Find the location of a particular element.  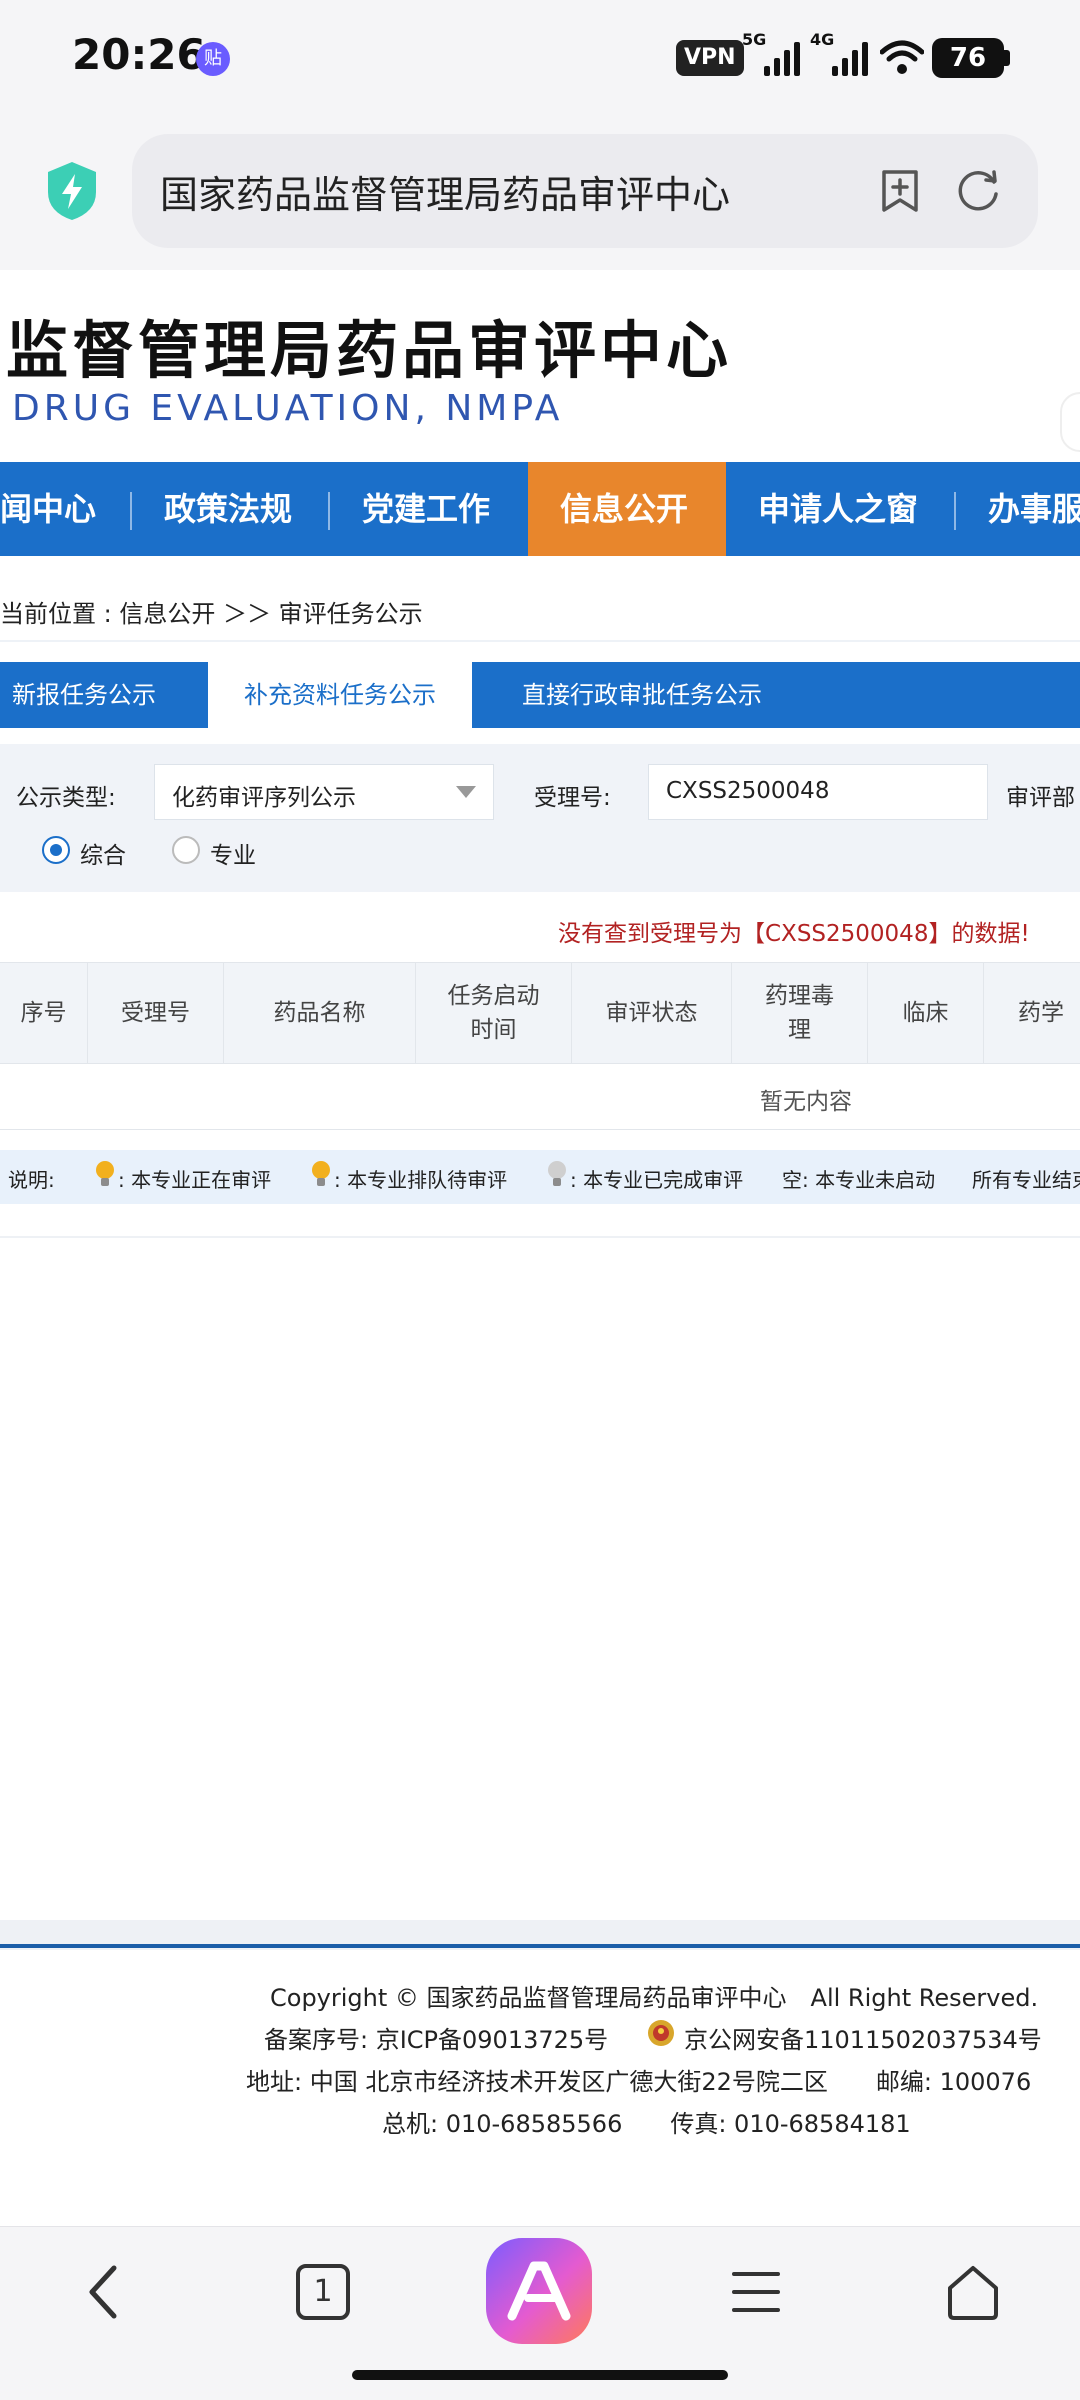

signal-4g-icon is located at coordinates (850, 58).